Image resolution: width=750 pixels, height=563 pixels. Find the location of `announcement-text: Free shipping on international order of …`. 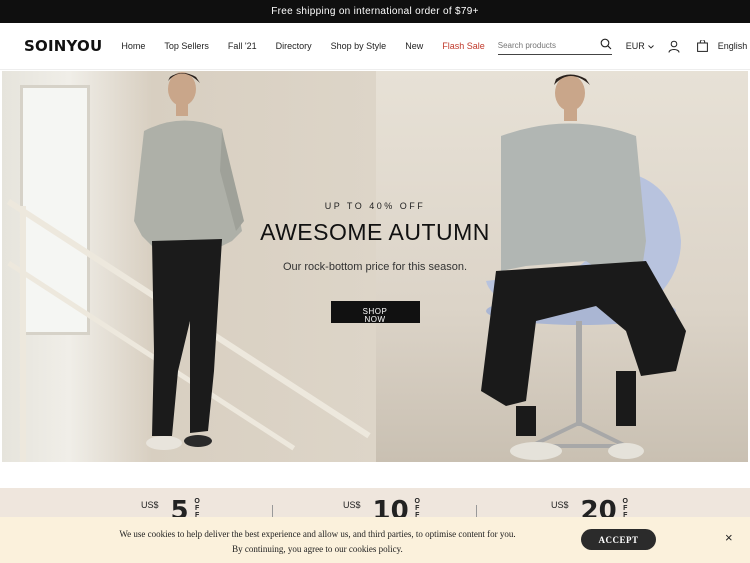

announcement-text: Free shipping on international order of … is located at coordinates (375, 11).